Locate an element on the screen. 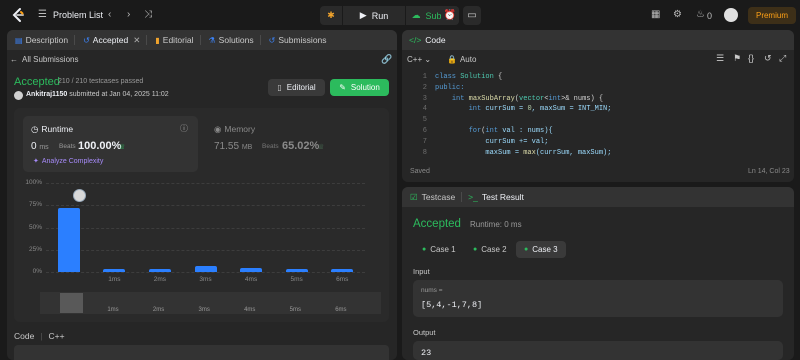  leetcode-logo-icon is located at coordinates (18, 15).